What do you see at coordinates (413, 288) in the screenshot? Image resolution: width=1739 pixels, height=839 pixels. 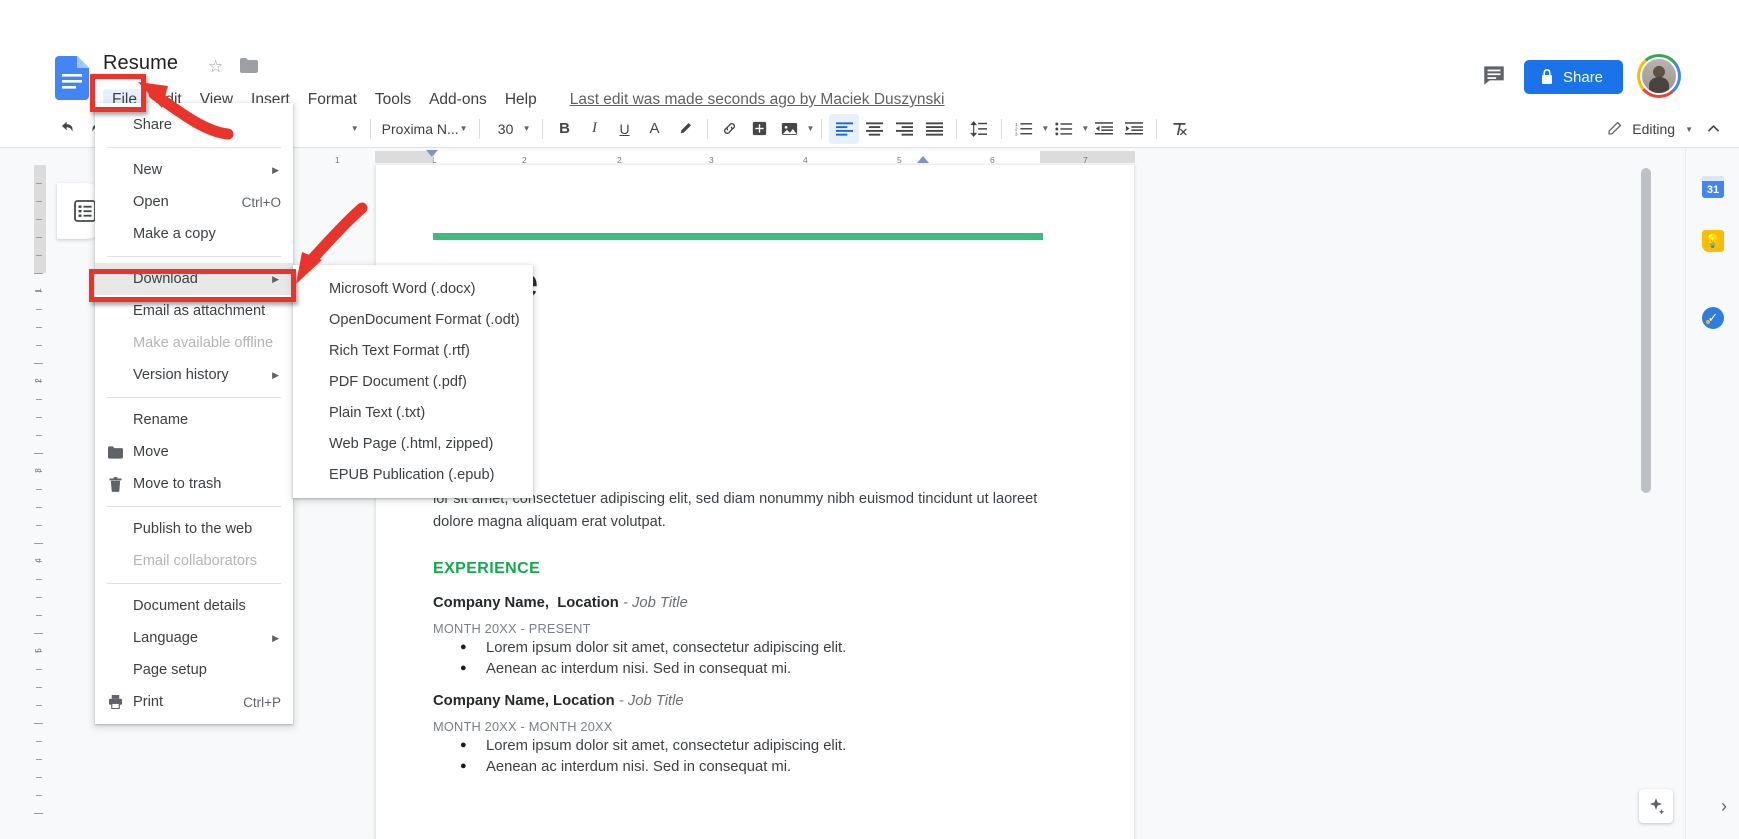 I see `submenu-item-docx: Microsoft Word (.docx)` at bounding box center [413, 288].